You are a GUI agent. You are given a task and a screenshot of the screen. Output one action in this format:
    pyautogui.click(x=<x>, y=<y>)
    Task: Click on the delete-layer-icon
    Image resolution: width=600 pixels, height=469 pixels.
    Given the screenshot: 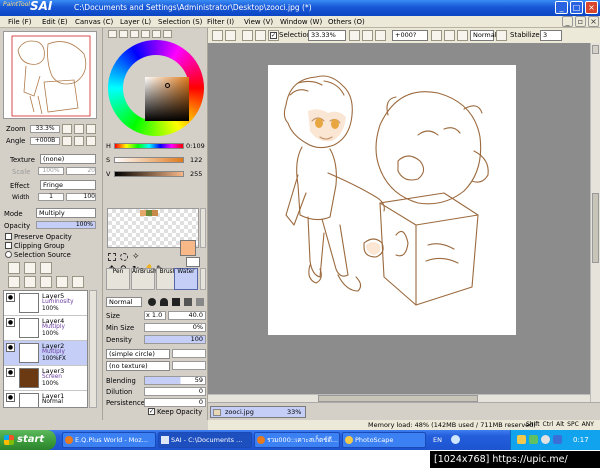 What is the action you would take?
    pyautogui.click(x=62, y=282)
    